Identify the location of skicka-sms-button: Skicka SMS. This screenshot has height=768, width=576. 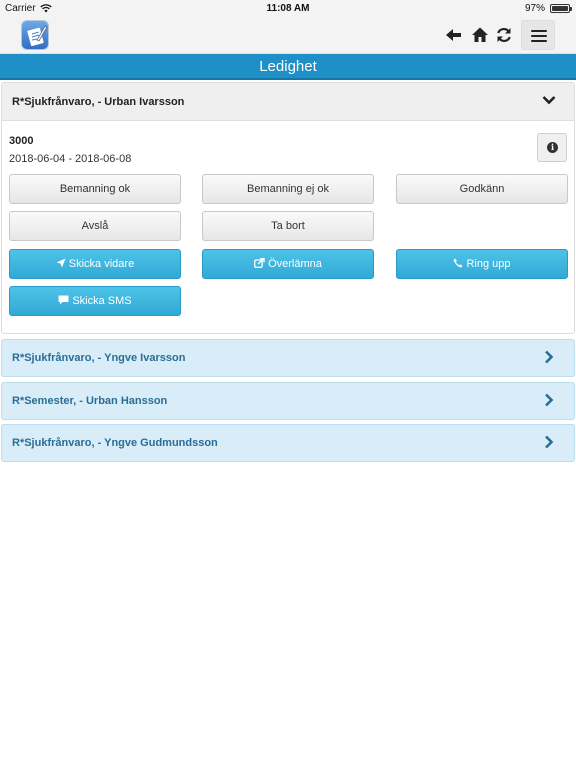
(95, 301).